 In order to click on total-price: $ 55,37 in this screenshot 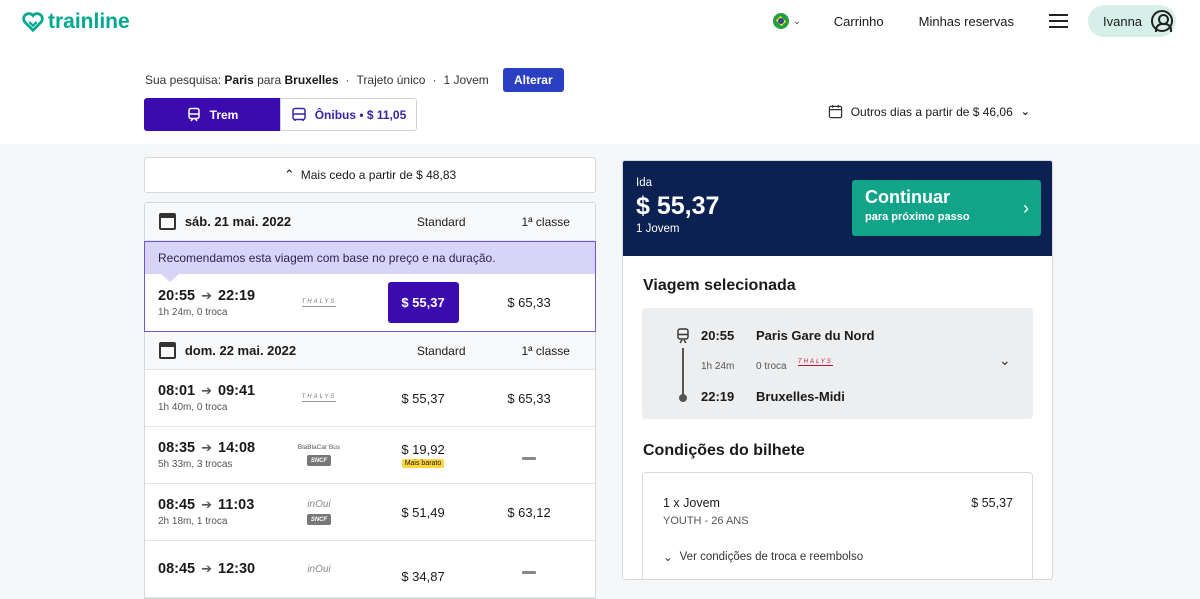, I will do `click(678, 206)`.